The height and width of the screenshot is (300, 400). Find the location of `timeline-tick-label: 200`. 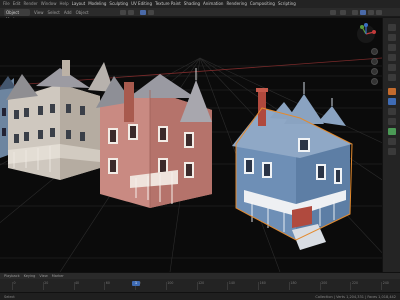

timeline-tick-label: 200 is located at coordinates (324, 283).